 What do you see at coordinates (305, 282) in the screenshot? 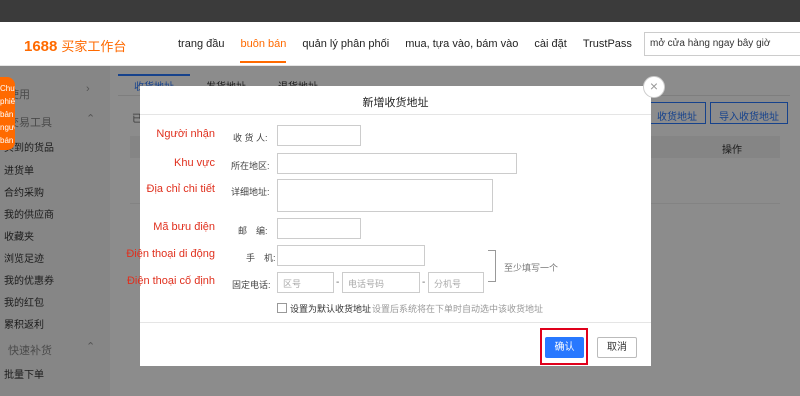
I see `area-code-input: 区号` at bounding box center [305, 282].